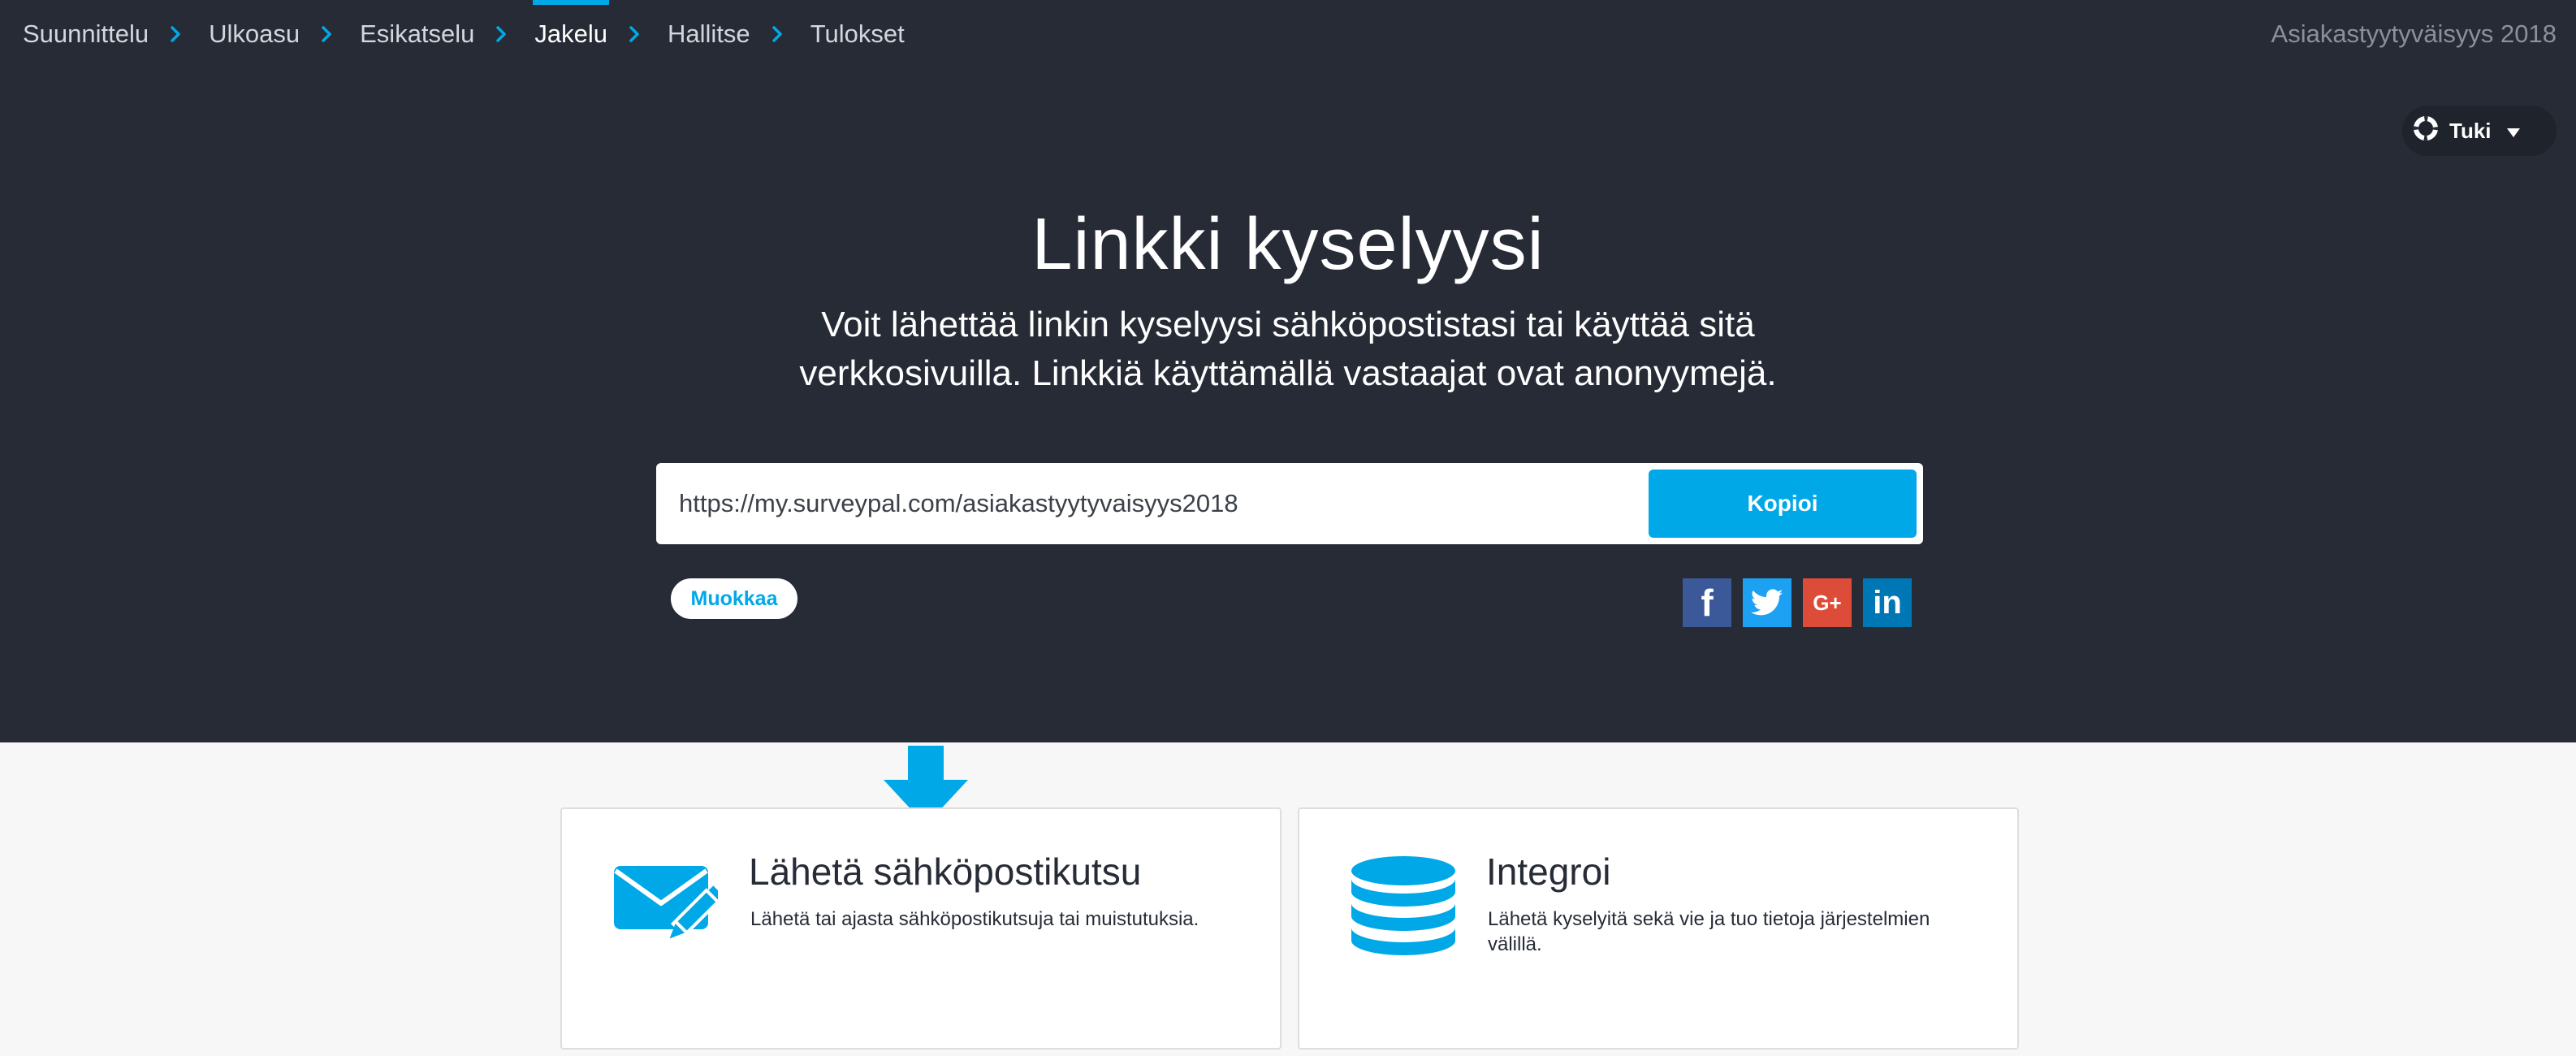 The height and width of the screenshot is (1056, 2576). I want to click on envelope-pencil-icon, so click(668, 906).